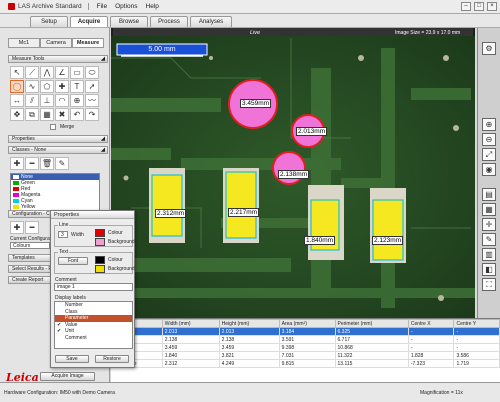 The width and height of the screenshot is (500, 402). I want to click on perpendicular-tool-icon: ⊥, so click(47, 100).